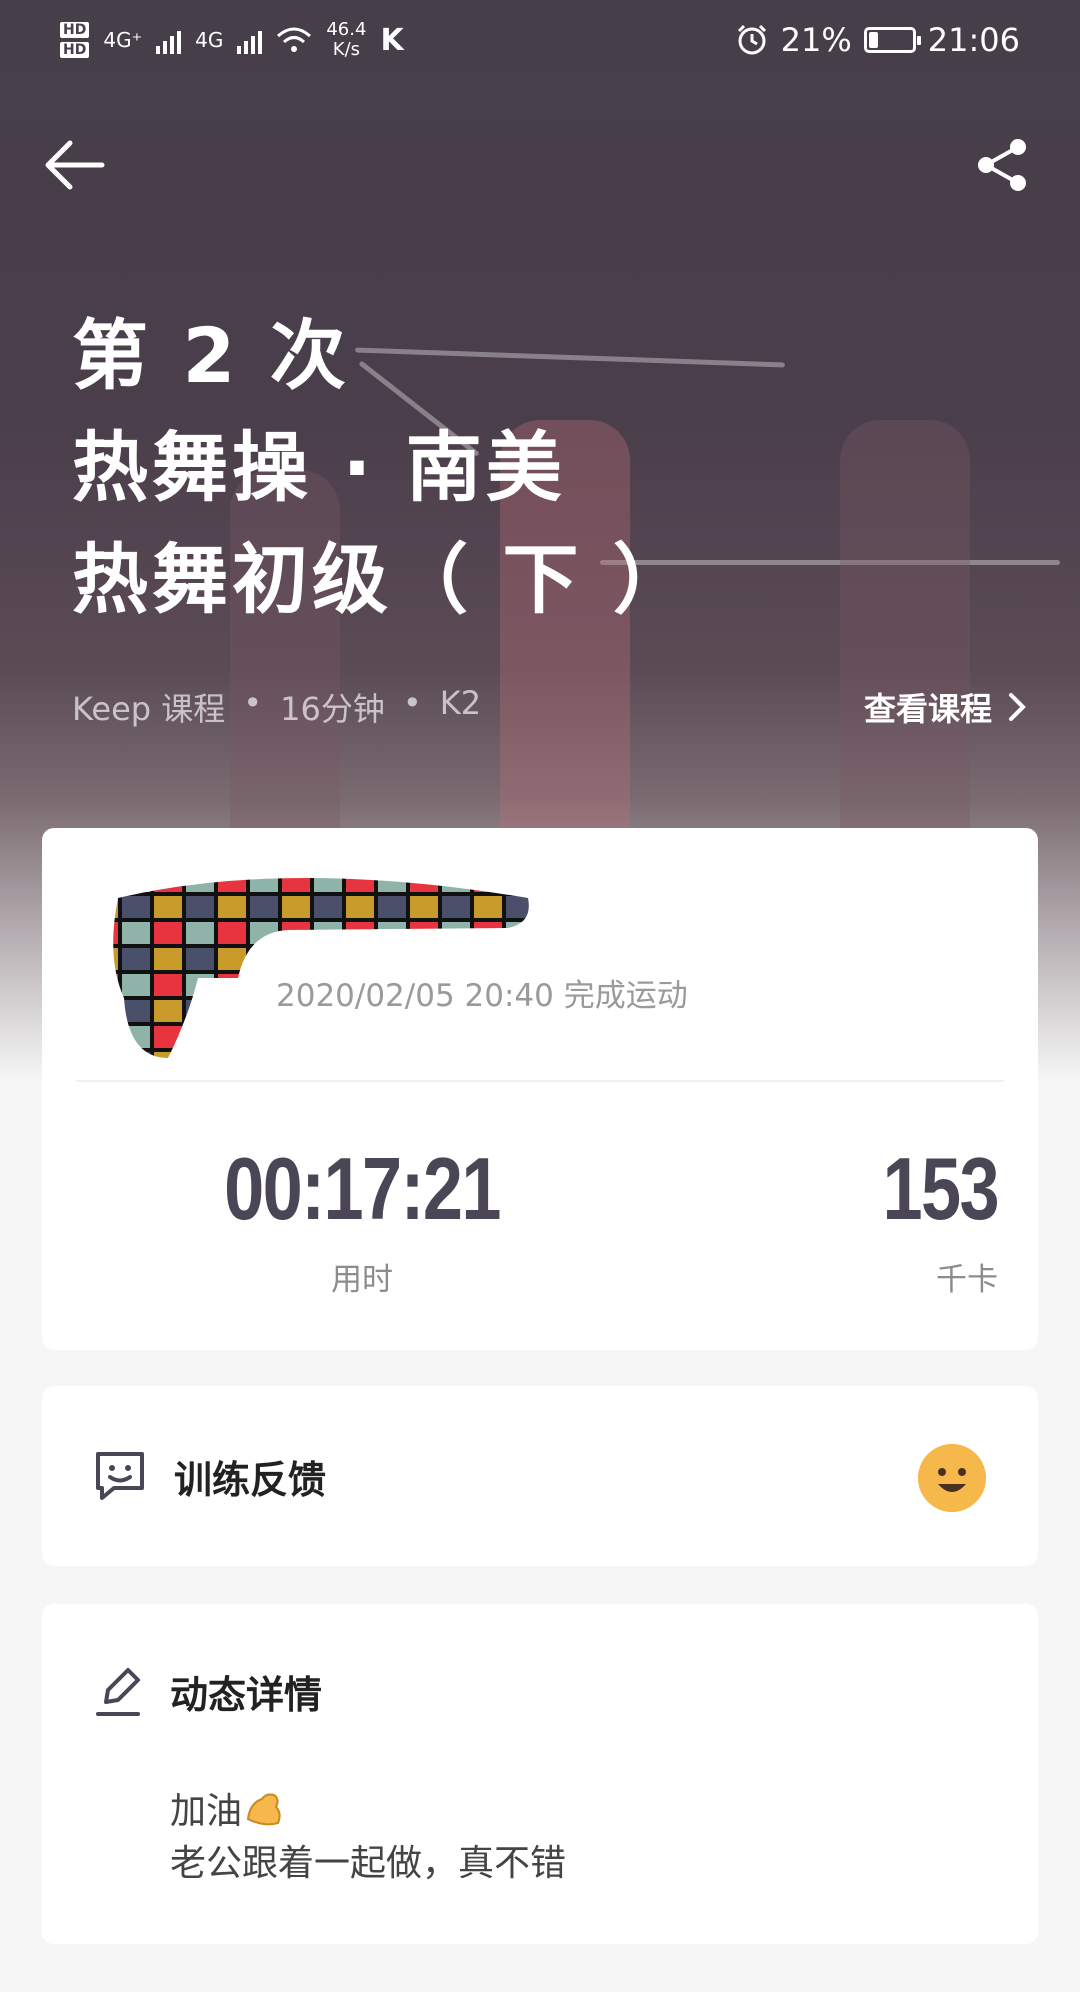  What do you see at coordinates (362, 1280) in the screenshot?
I see `duration-label: 用时` at bounding box center [362, 1280].